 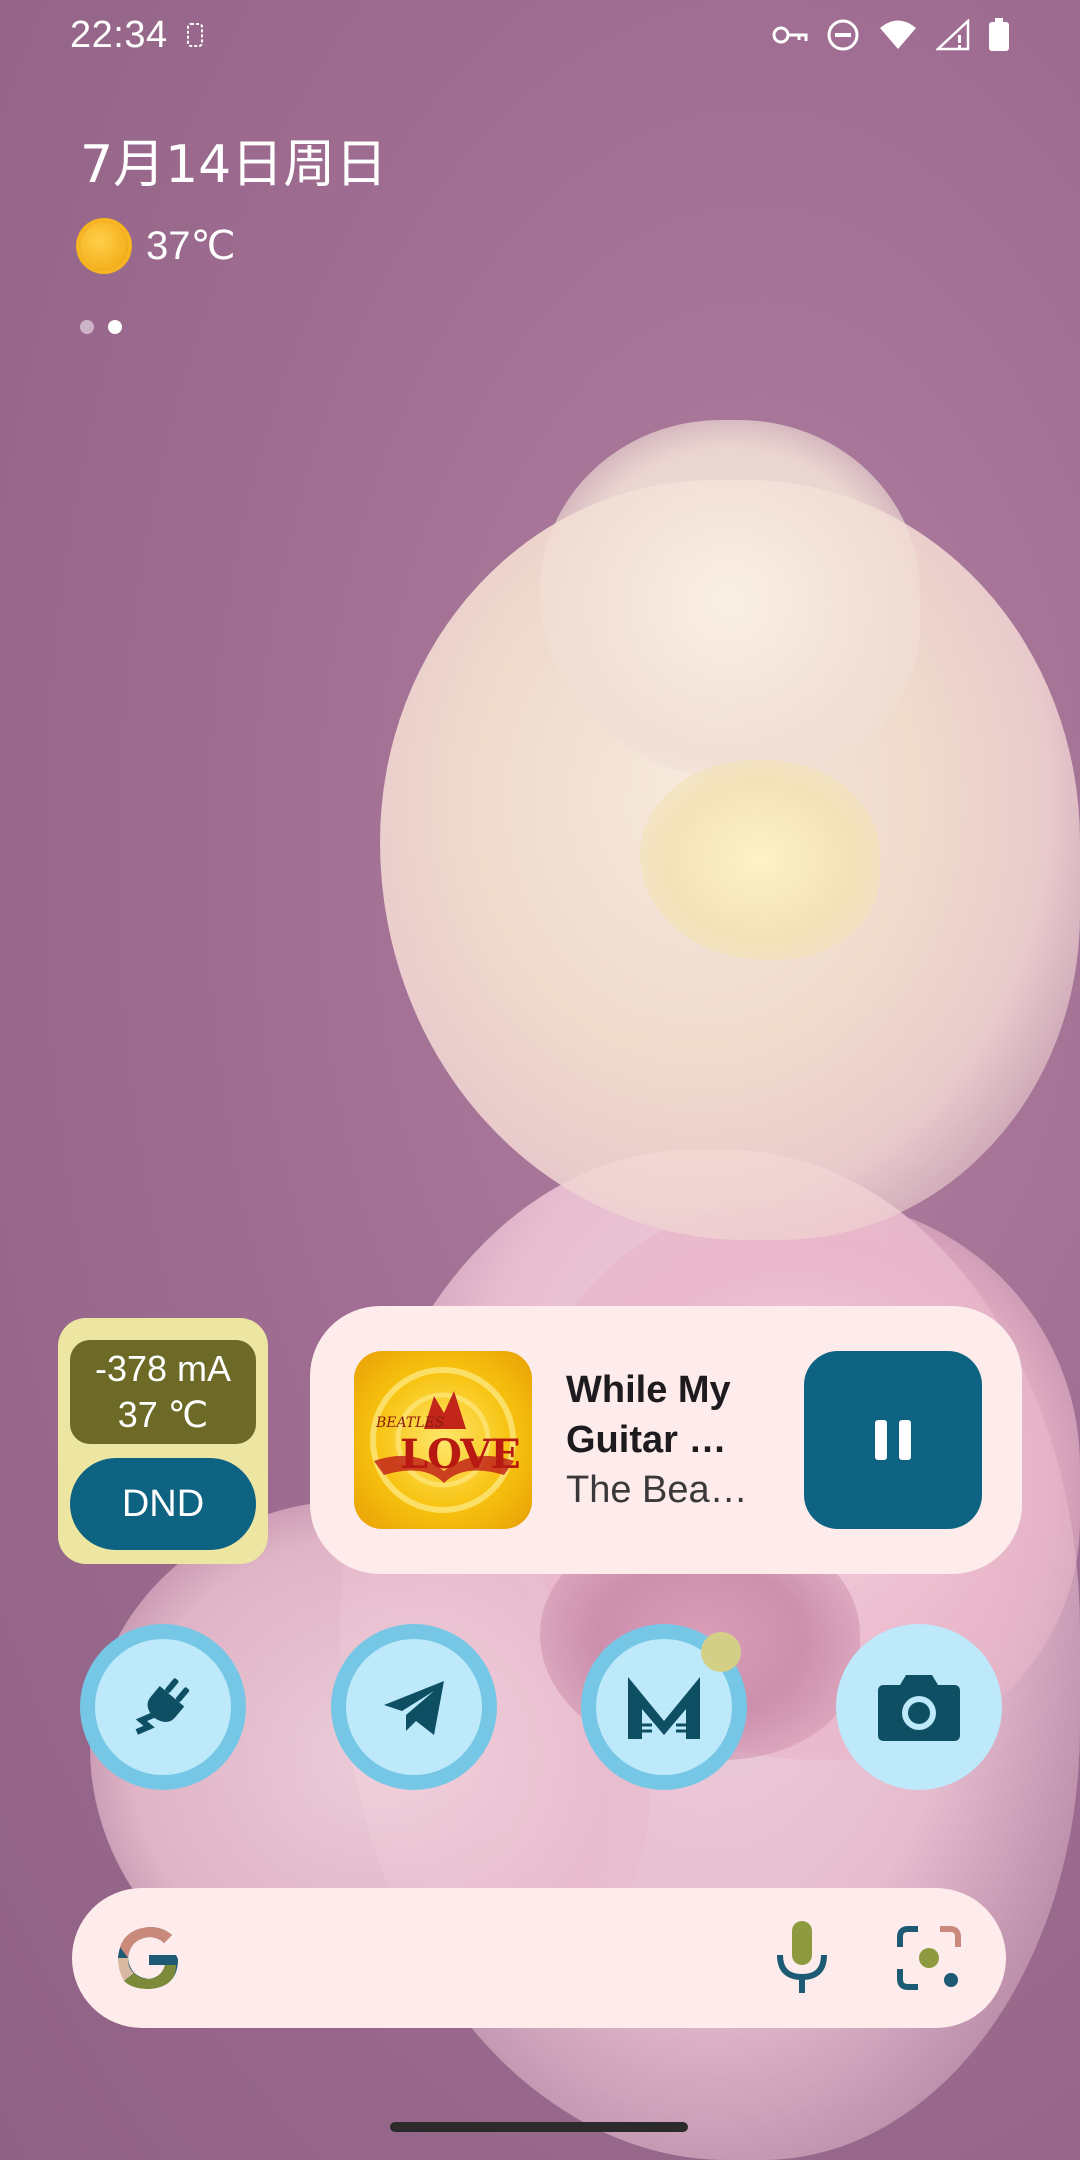 I want to click on pause-icon-bar, so click(x=905, y=1440).